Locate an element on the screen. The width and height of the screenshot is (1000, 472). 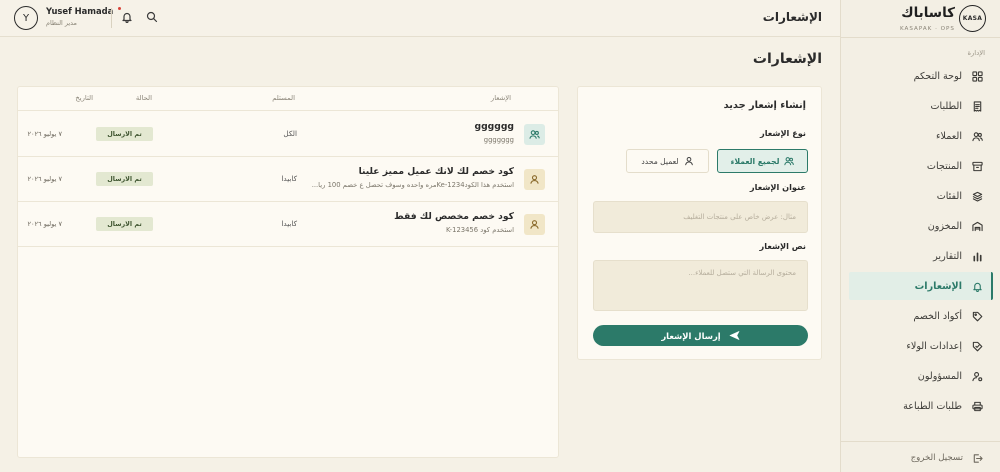
bar-chart-icon is located at coordinates (977, 256).